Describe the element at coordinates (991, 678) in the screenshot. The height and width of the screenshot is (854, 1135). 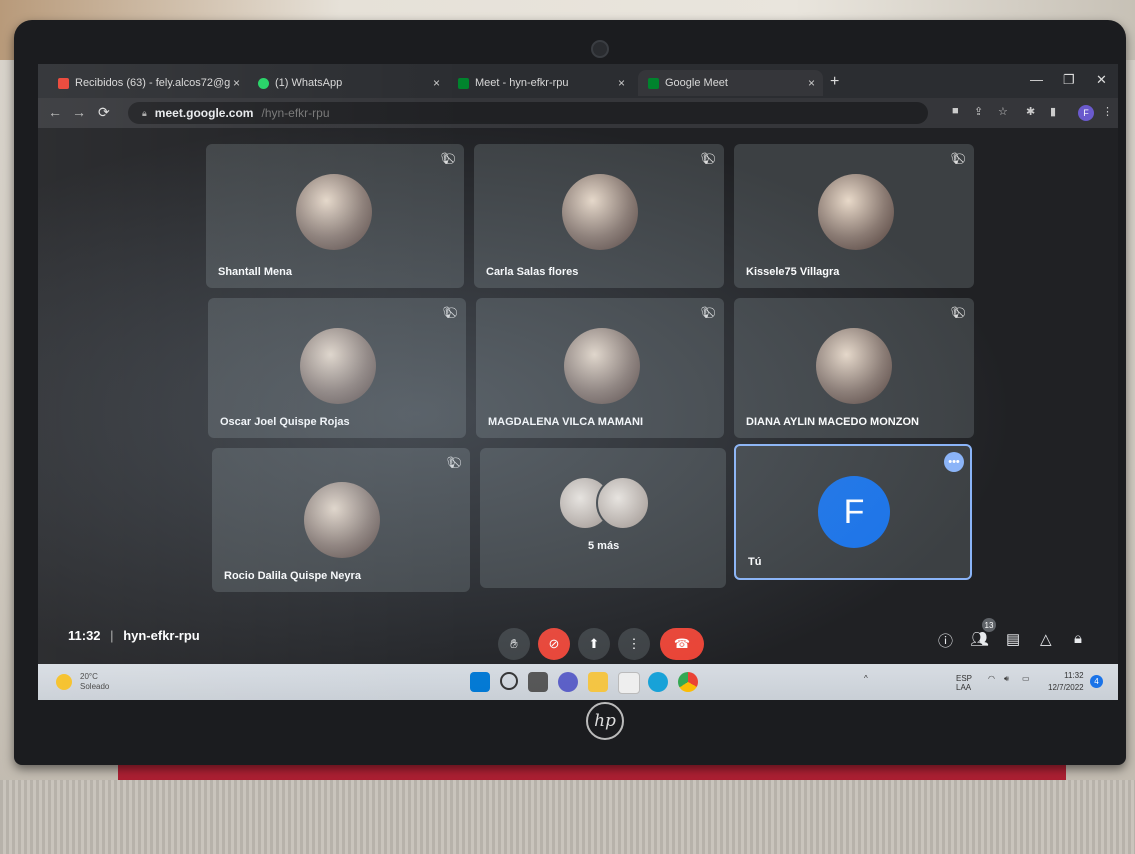
I see `wifi-icon: ◠` at that location.